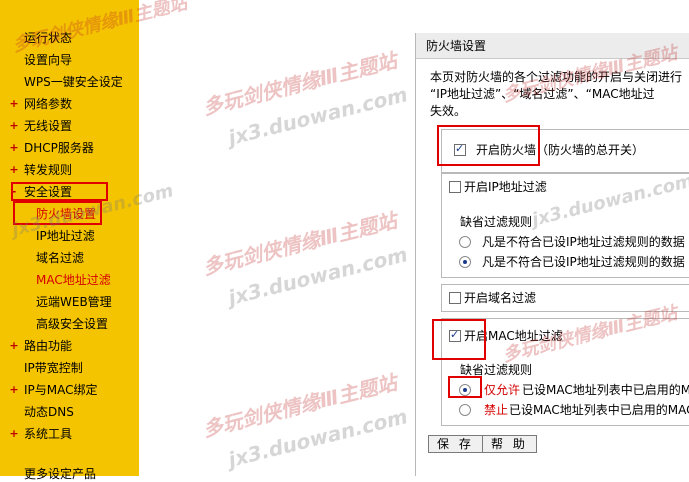 The height and width of the screenshot is (482, 689). Describe the element at coordinates (455, 335) in the screenshot. I see `mac-filter-checkbox` at that location.